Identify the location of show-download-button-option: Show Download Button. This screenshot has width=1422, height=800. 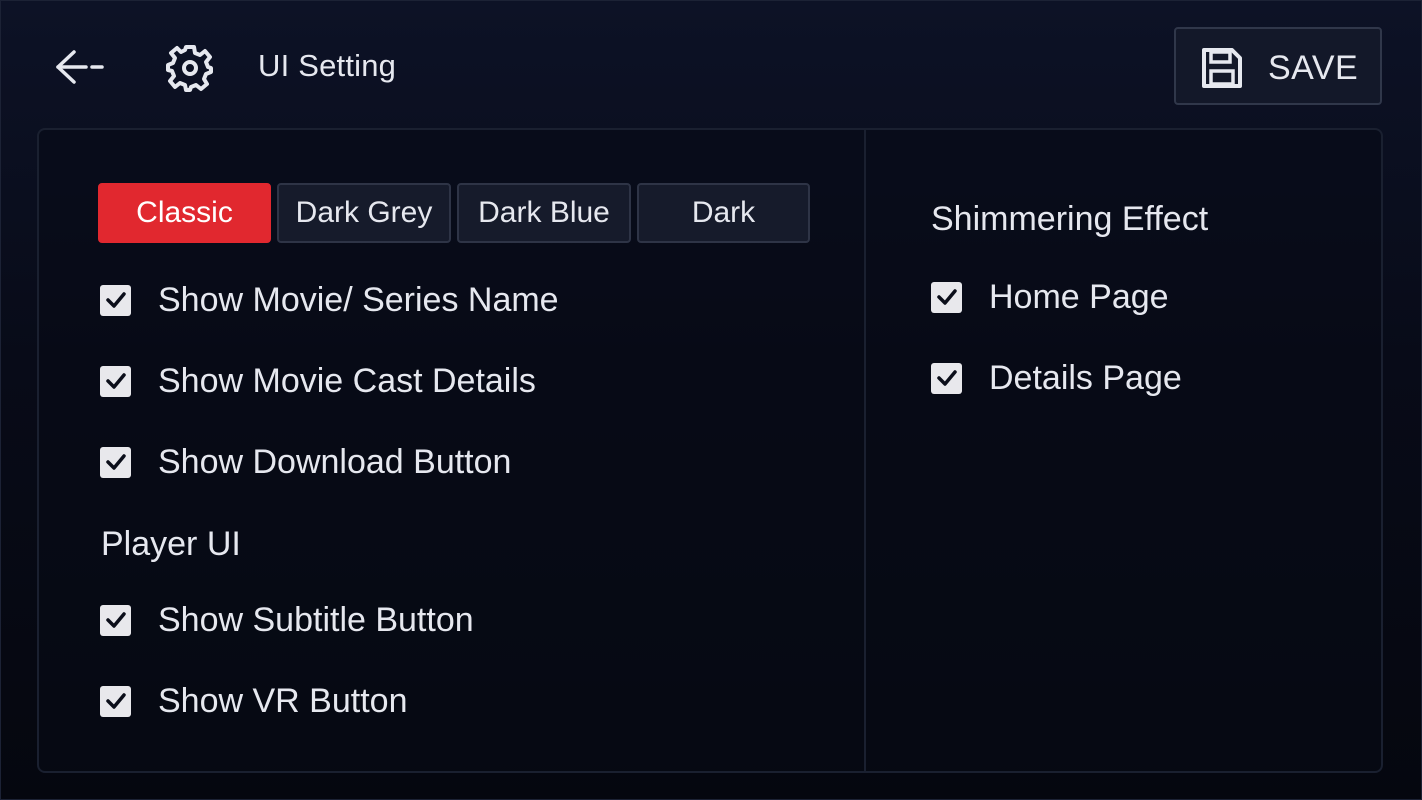
(305, 462).